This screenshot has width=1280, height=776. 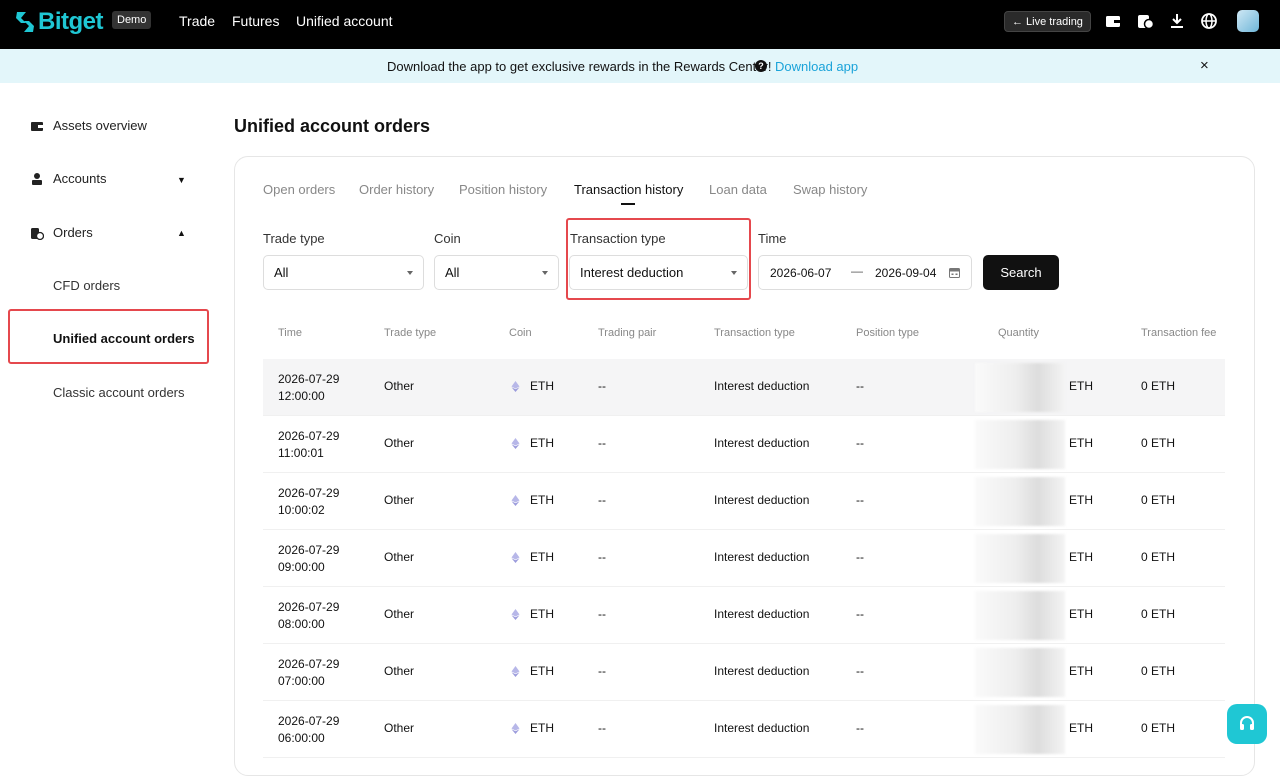 I want to click on nav-trade: Trade, so click(x=197, y=21).